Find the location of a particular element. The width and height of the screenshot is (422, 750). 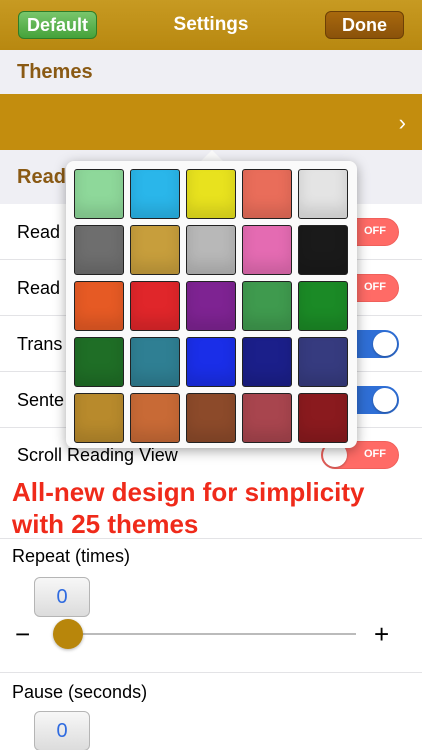

theme-selector-row: › is located at coordinates (211, 122).